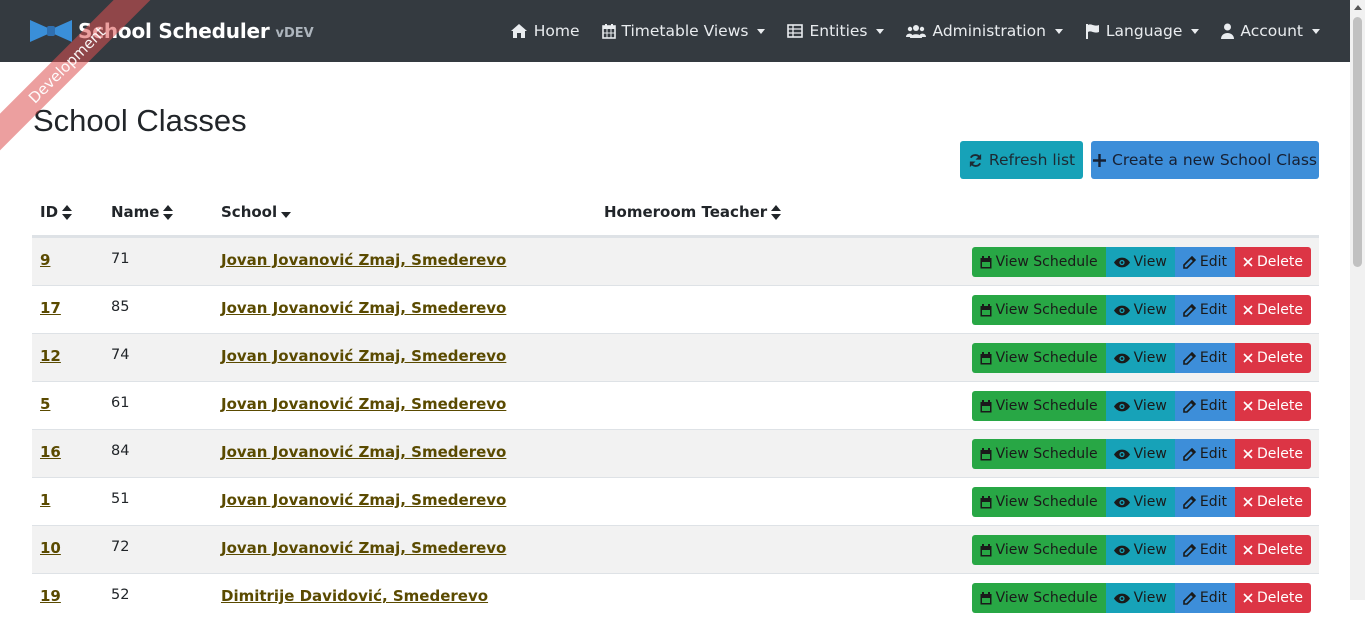 This screenshot has width=1365, height=621. Describe the element at coordinates (142, 212) in the screenshot. I see `column-header-name: Name` at that location.